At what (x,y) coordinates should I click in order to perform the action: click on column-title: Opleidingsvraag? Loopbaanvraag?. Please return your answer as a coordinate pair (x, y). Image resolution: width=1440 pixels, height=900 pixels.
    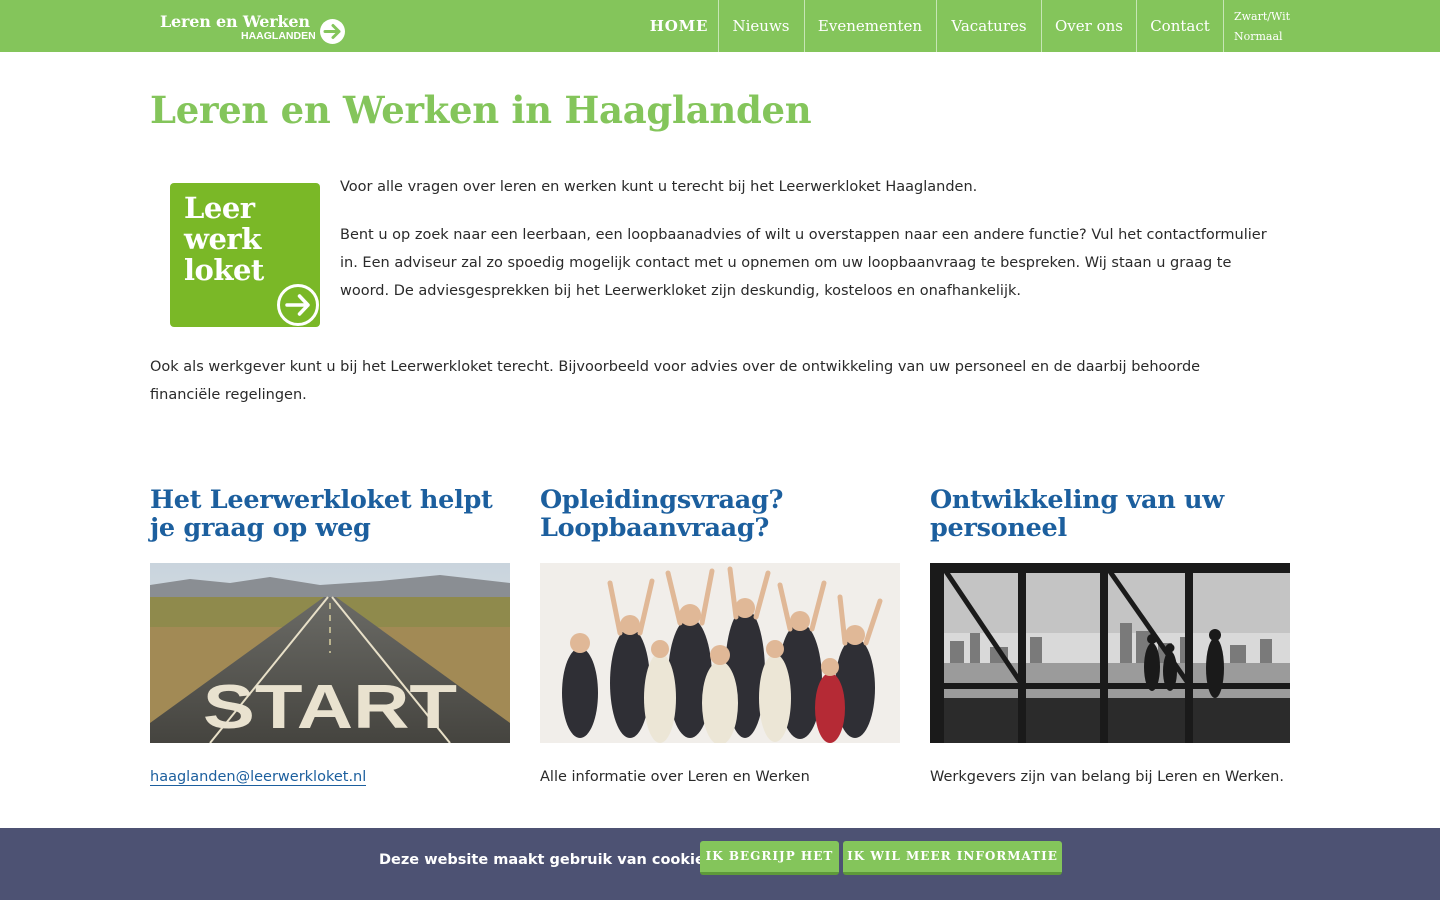
    Looking at the image, I should click on (725, 514).